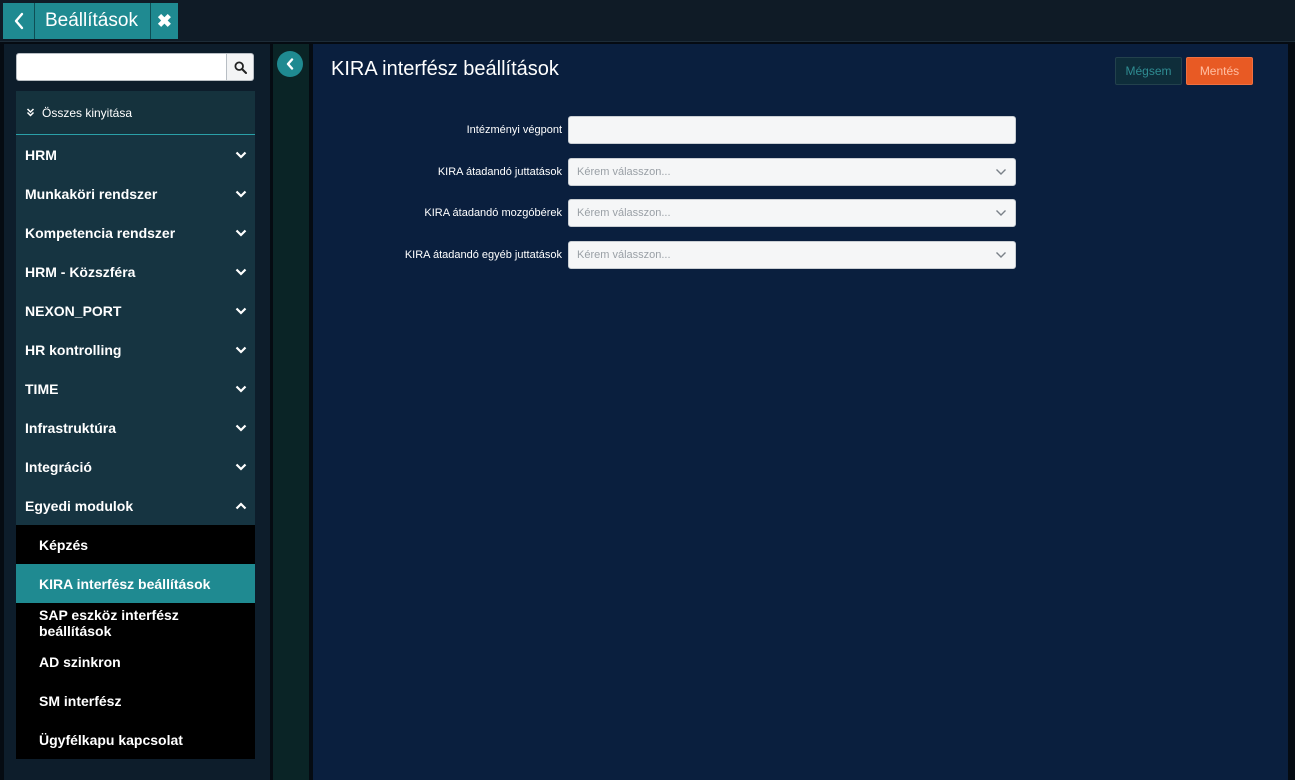 This screenshot has height=780, width=1295. Describe the element at coordinates (58, 466) in the screenshot. I see `sidebar-item-label: Integráció` at that location.